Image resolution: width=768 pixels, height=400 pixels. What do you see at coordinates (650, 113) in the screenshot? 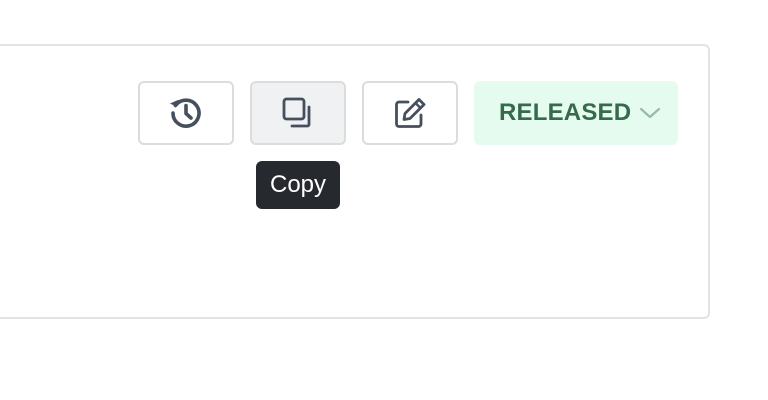
I see `chevron-down-icon` at bounding box center [650, 113].